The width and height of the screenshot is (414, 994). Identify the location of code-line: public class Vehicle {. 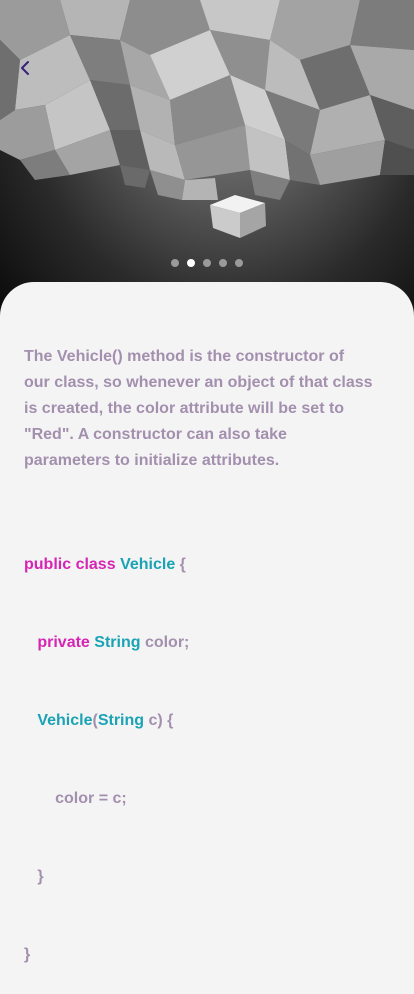
(106, 565).